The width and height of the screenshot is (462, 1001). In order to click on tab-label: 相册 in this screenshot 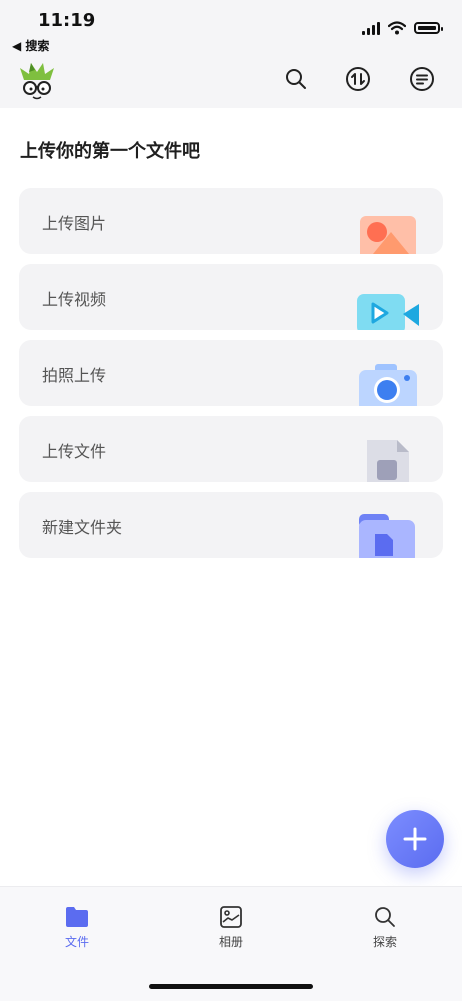, I will do `click(230, 942)`.